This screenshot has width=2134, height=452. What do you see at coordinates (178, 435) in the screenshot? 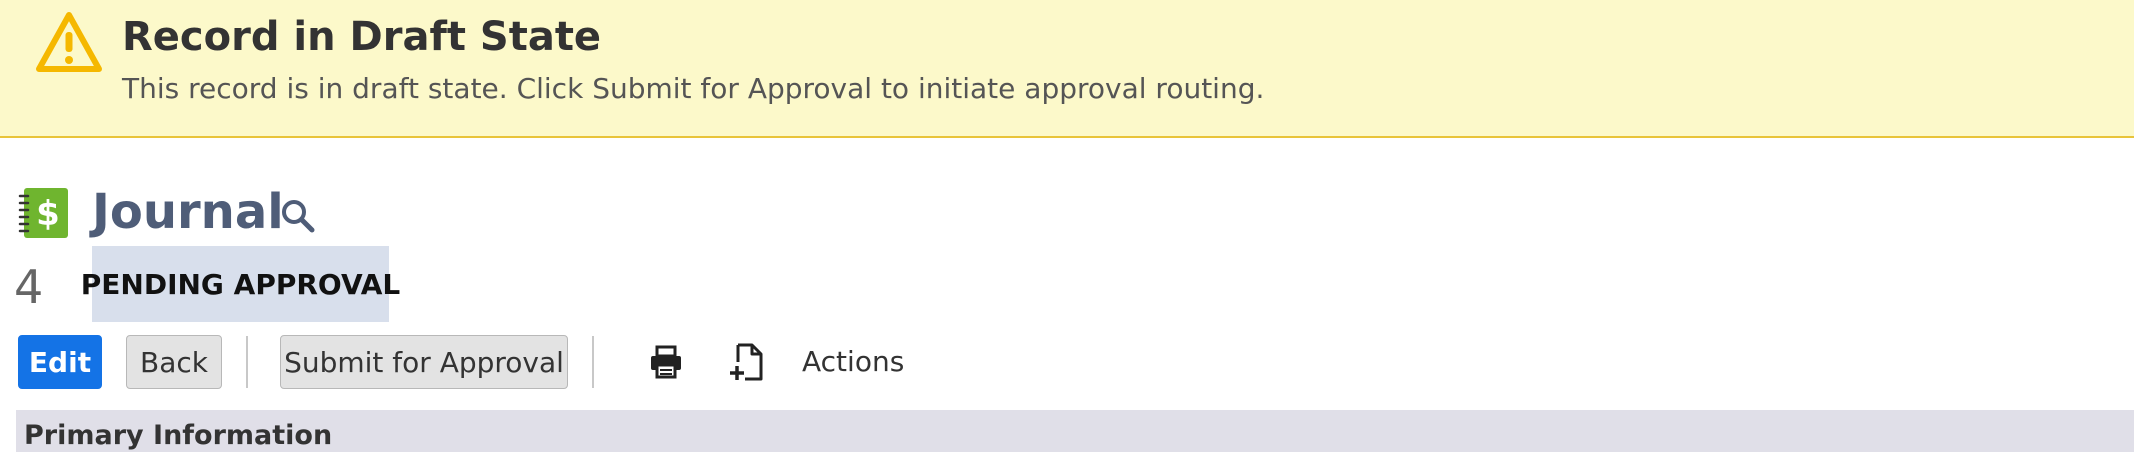
I see `section-title: Primary Information` at bounding box center [178, 435].